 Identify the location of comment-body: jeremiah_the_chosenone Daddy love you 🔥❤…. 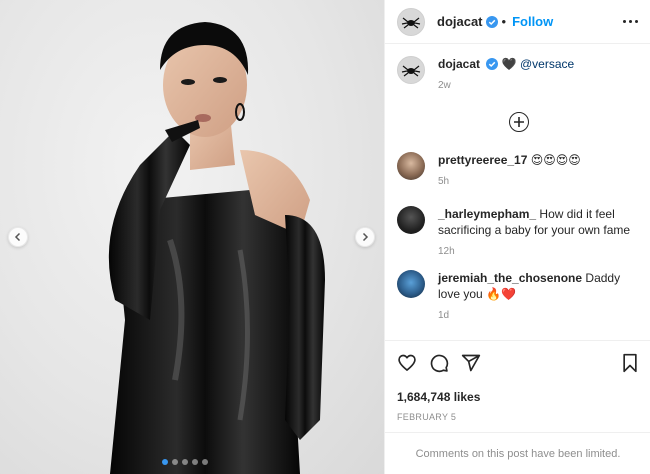
(537, 297).